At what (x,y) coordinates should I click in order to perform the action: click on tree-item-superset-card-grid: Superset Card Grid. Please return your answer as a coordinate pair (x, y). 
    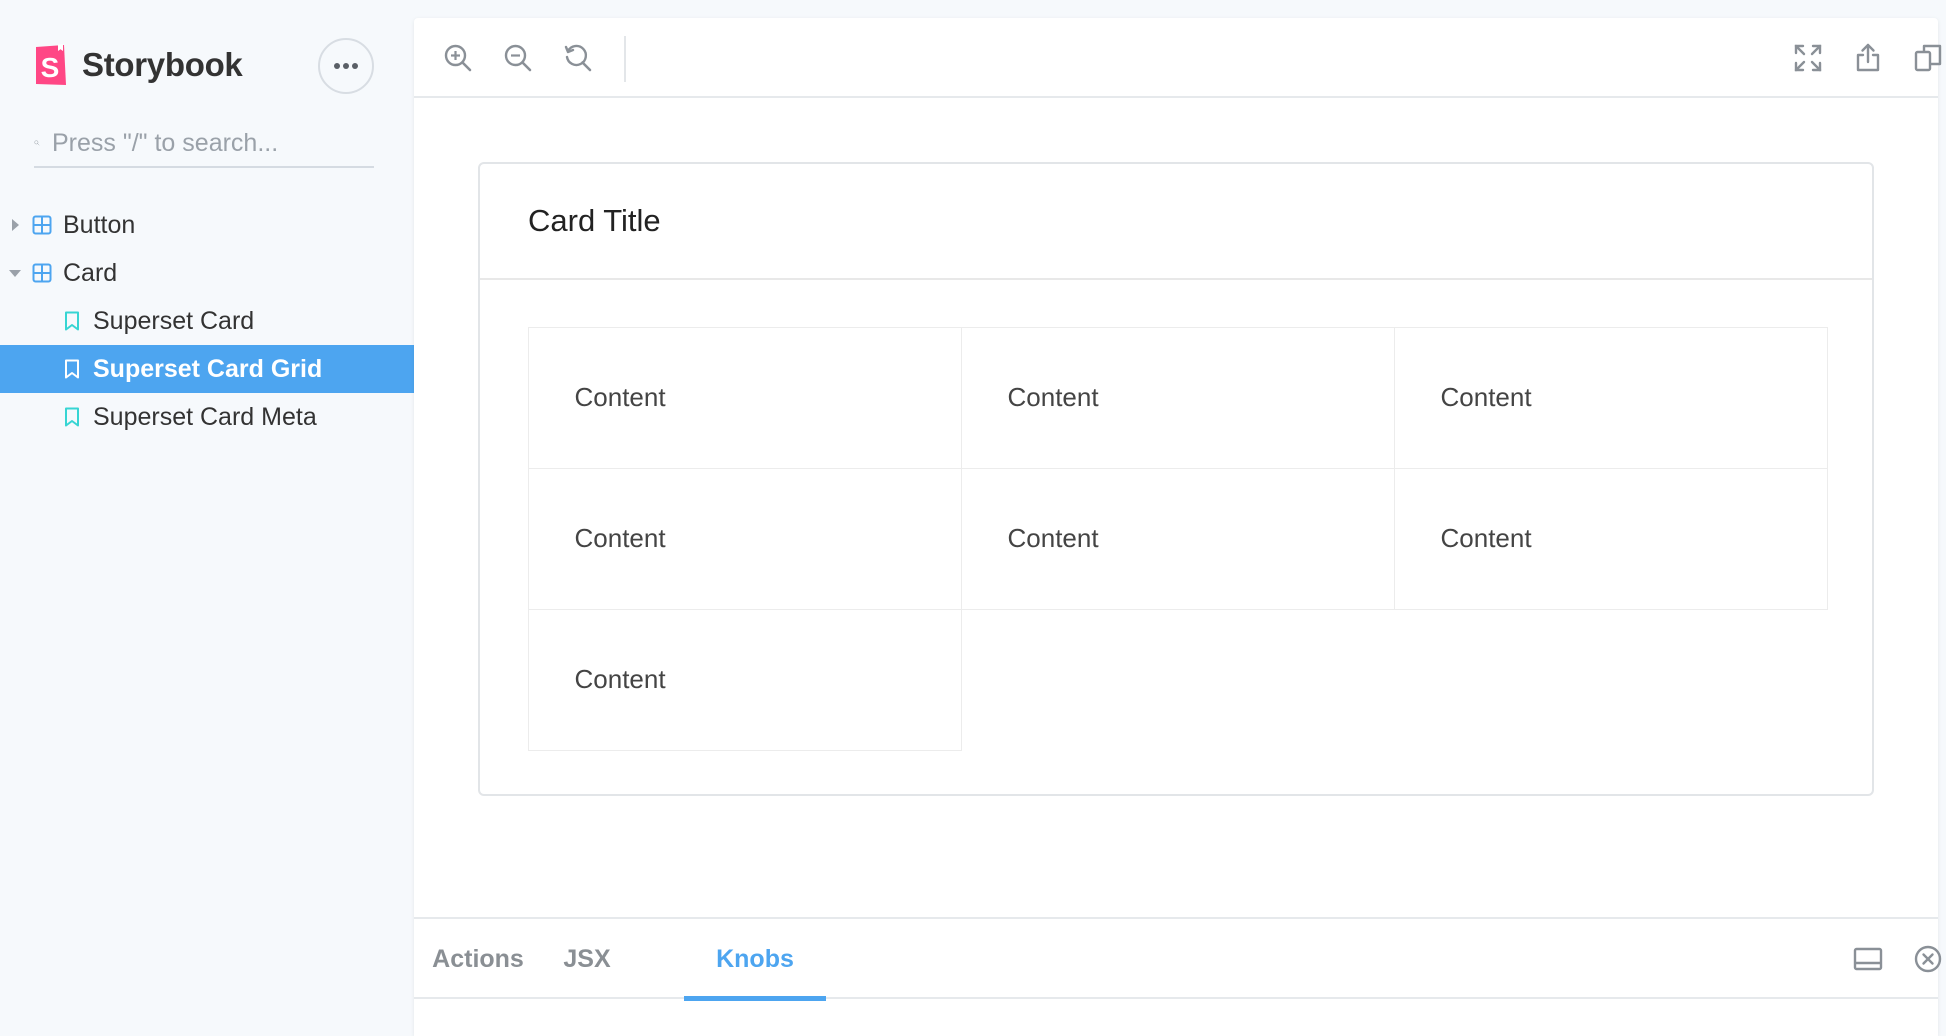
    Looking at the image, I should click on (207, 369).